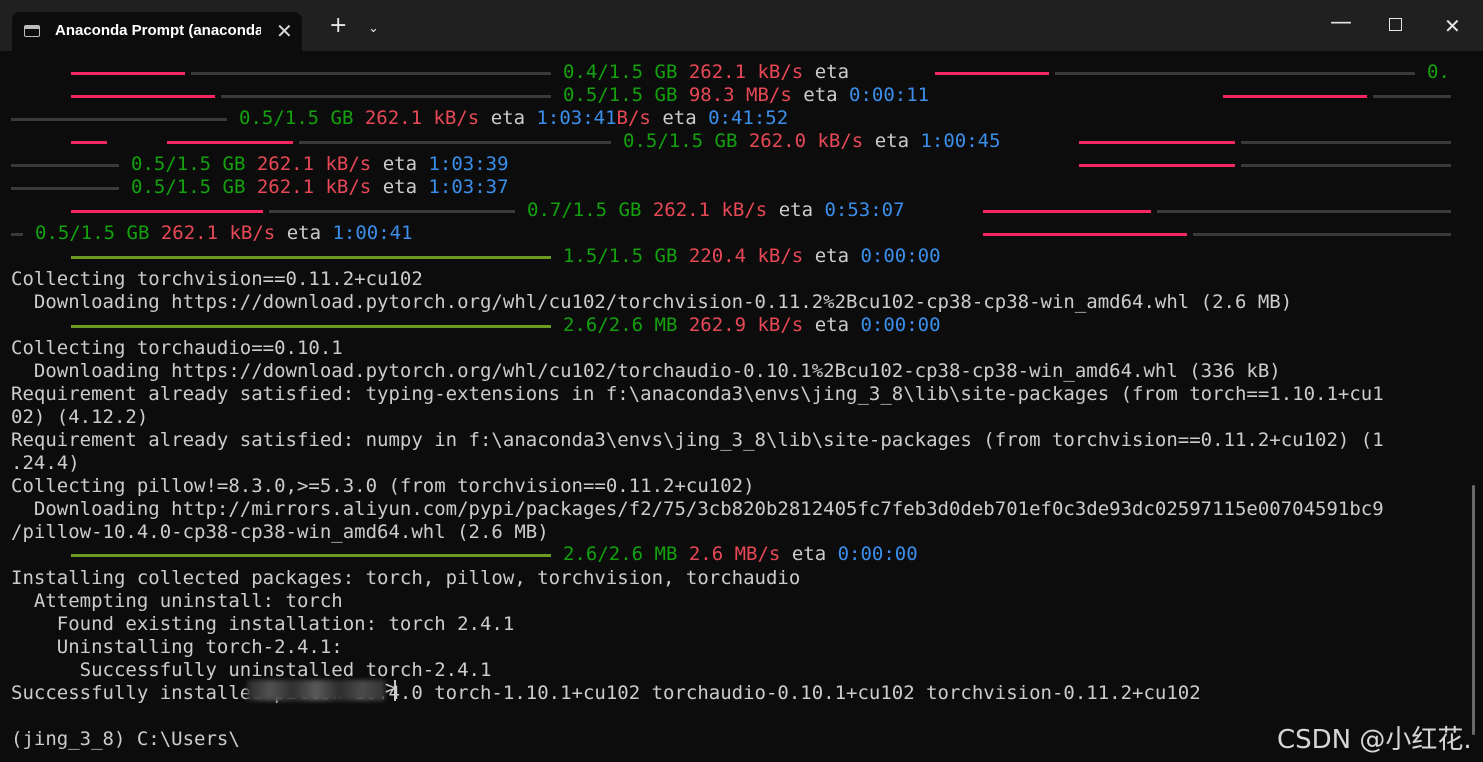 The width and height of the screenshot is (1483, 762). I want to click on command-prompt: (jing_3_8) C:\Users\, so click(125, 739).